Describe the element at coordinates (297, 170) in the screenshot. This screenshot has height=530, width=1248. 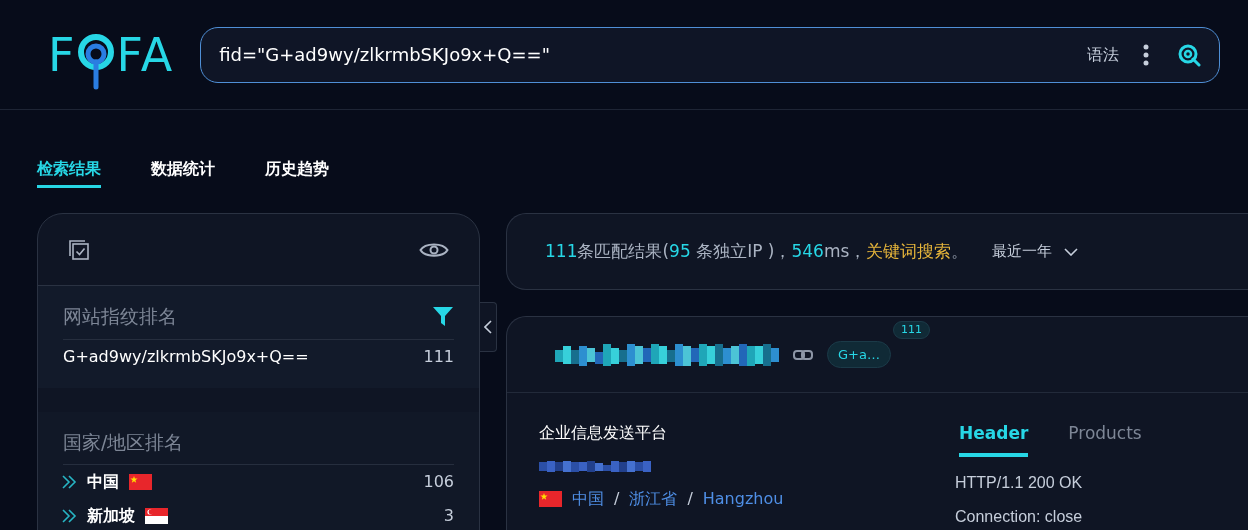
I see `tab: 历史趋势` at that location.